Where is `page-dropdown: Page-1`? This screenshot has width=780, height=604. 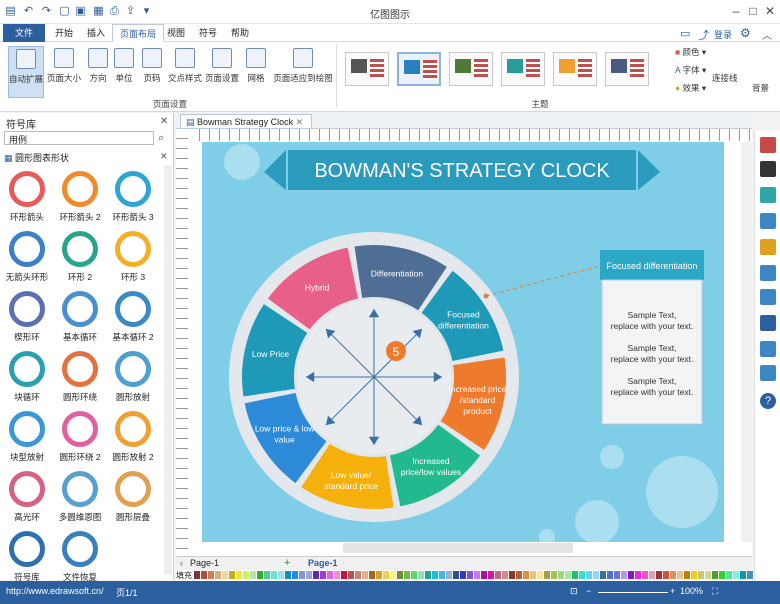 page-dropdown: Page-1 is located at coordinates (204, 563).